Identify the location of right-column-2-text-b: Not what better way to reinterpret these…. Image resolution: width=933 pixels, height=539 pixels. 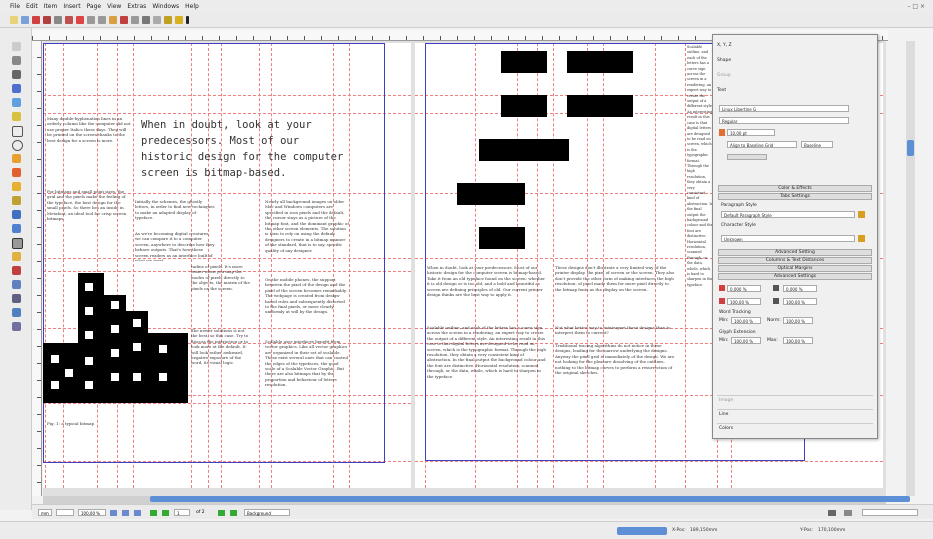
(615, 331).